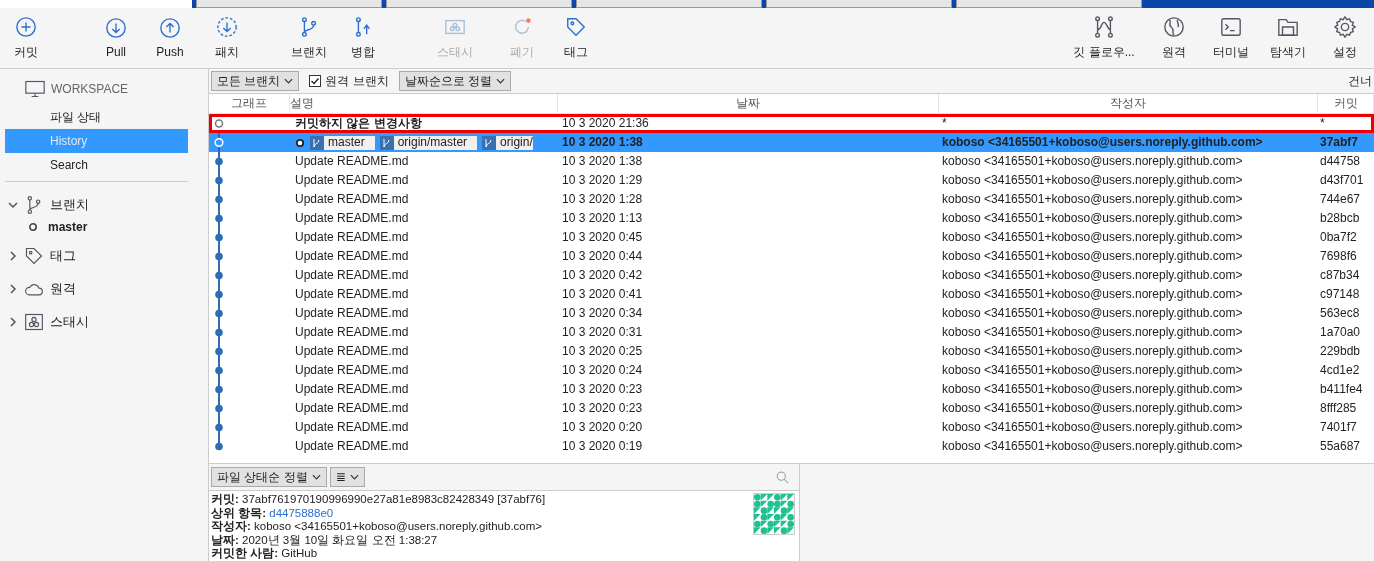  Describe the element at coordinates (269, 477) in the screenshot. I see `file-sort-dropdown: 파일 상태순 정렬` at that location.